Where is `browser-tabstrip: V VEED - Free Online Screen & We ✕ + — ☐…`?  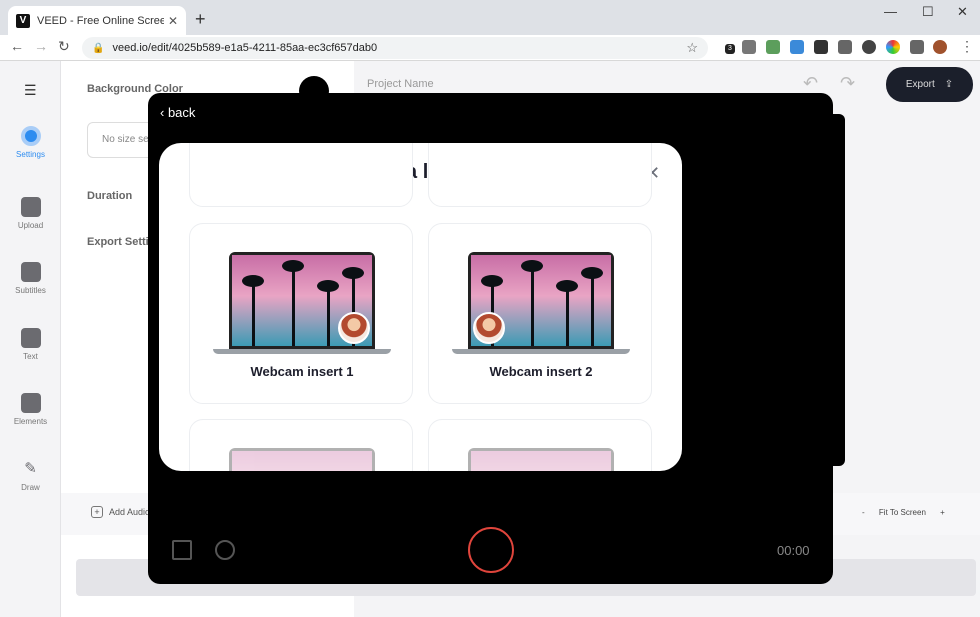
browser-tabstrip: V VEED - Free Online Screen & We ✕ + — ☐… is located at coordinates (490, 17).